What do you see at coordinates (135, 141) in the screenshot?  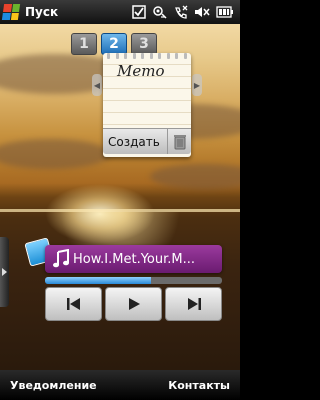 I see `create-memo-button: Создать` at bounding box center [135, 141].